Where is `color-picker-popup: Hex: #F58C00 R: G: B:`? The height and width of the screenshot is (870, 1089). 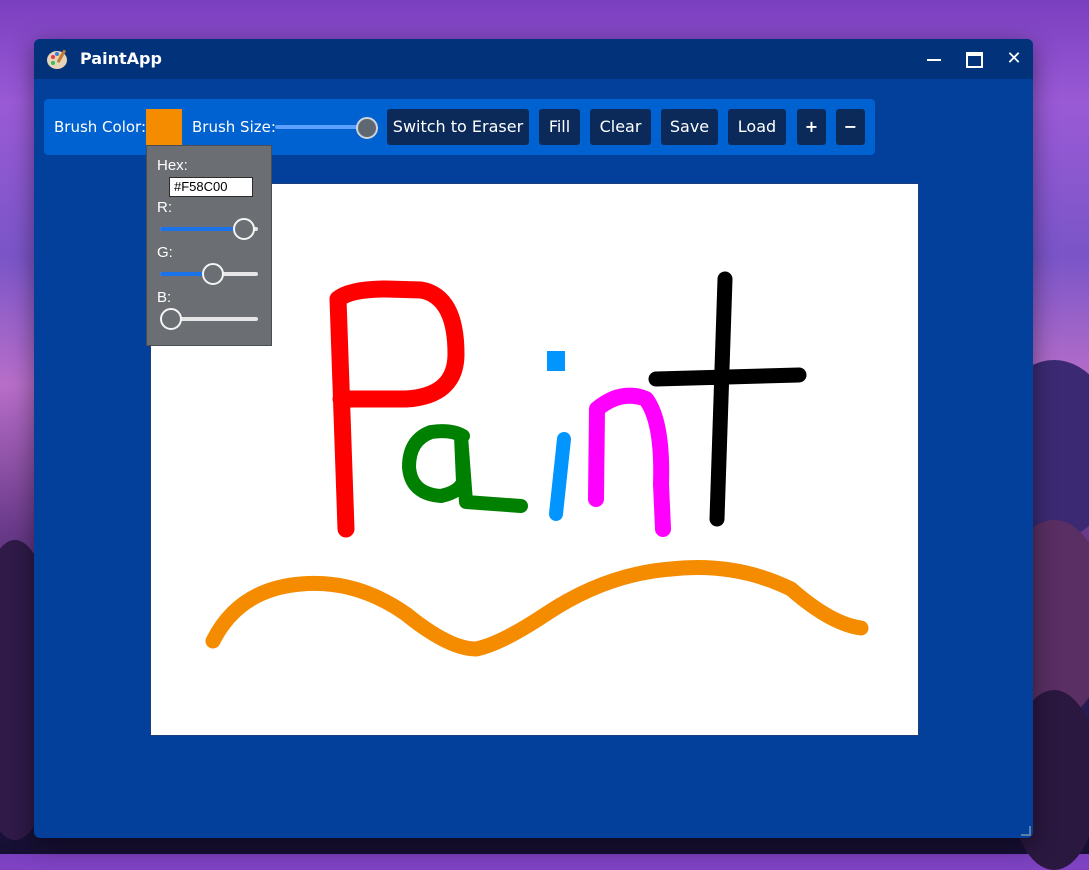 color-picker-popup: Hex: #F58C00 R: G: B: is located at coordinates (209, 245).